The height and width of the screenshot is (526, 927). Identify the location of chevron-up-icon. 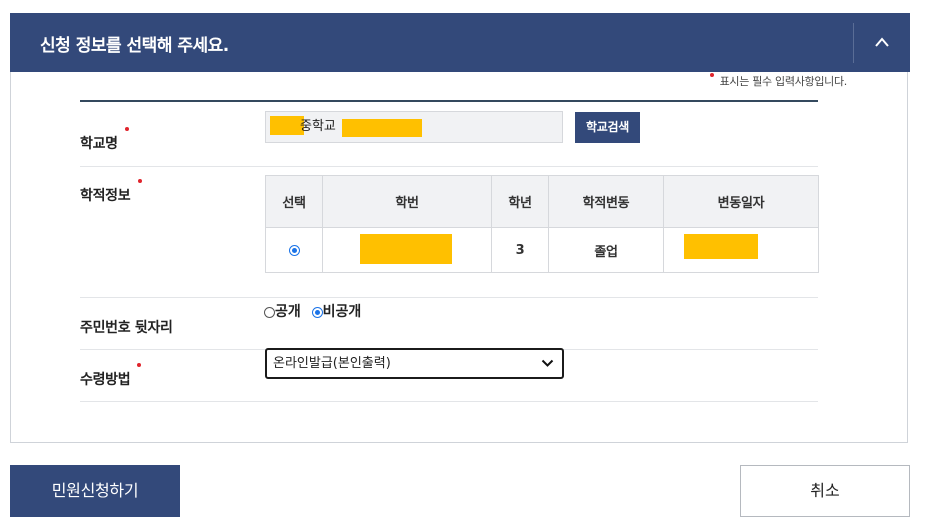
(882, 42).